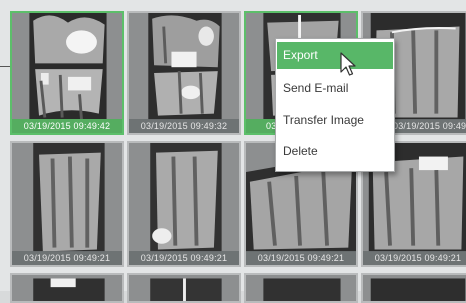  I want to click on xray-thumbnail: 03/19/2015 09:49:42, so click(67, 73).